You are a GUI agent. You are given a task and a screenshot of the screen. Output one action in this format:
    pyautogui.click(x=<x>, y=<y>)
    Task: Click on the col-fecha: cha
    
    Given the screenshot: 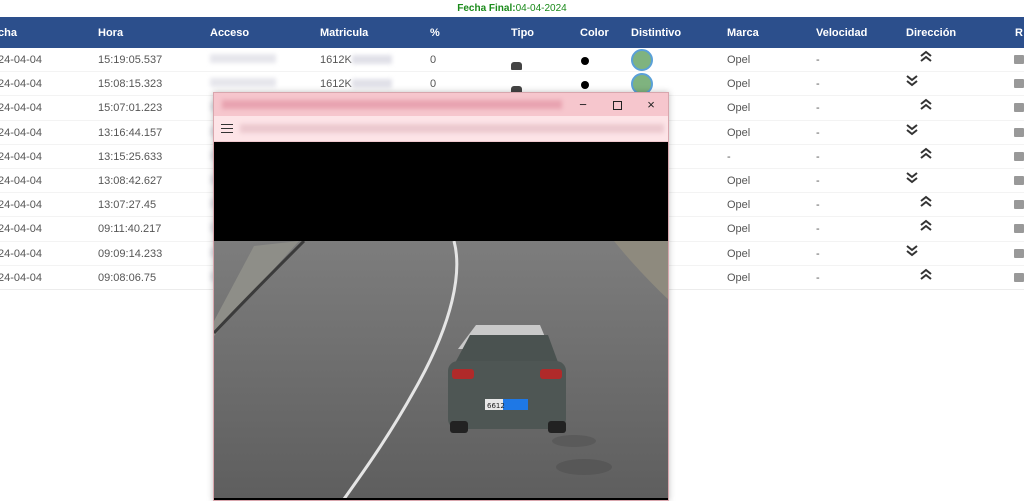 What is the action you would take?
    pyautogui.click(x=8, y=33)
    